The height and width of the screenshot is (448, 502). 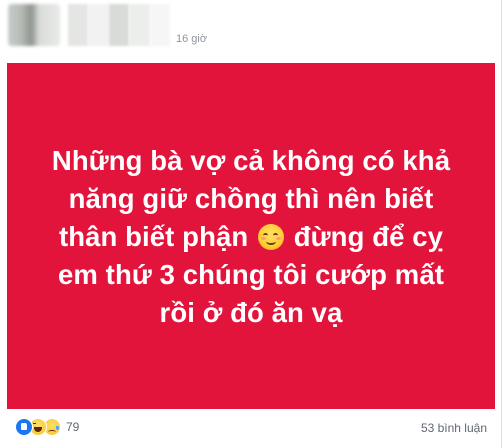 What do you see at coordinates (72, 427) in the screenshot?
I see `reaction-count: 79` at bounding box center [72, 427].